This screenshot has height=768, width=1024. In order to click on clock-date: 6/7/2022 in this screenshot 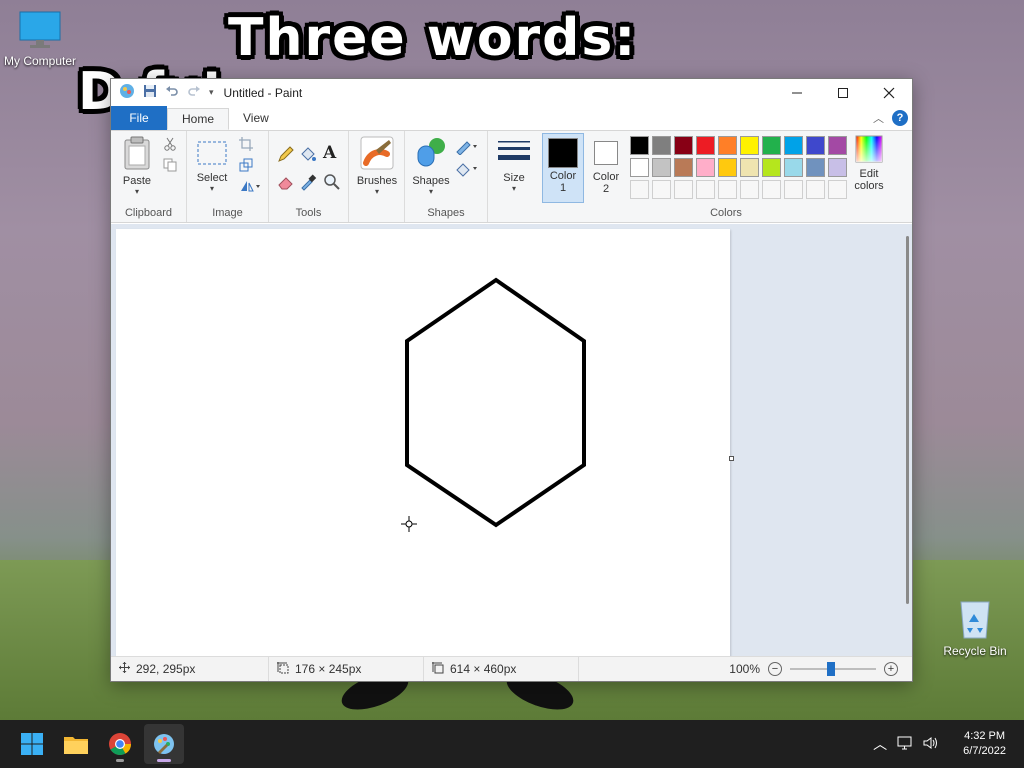, I will do `click(984, 751)`.